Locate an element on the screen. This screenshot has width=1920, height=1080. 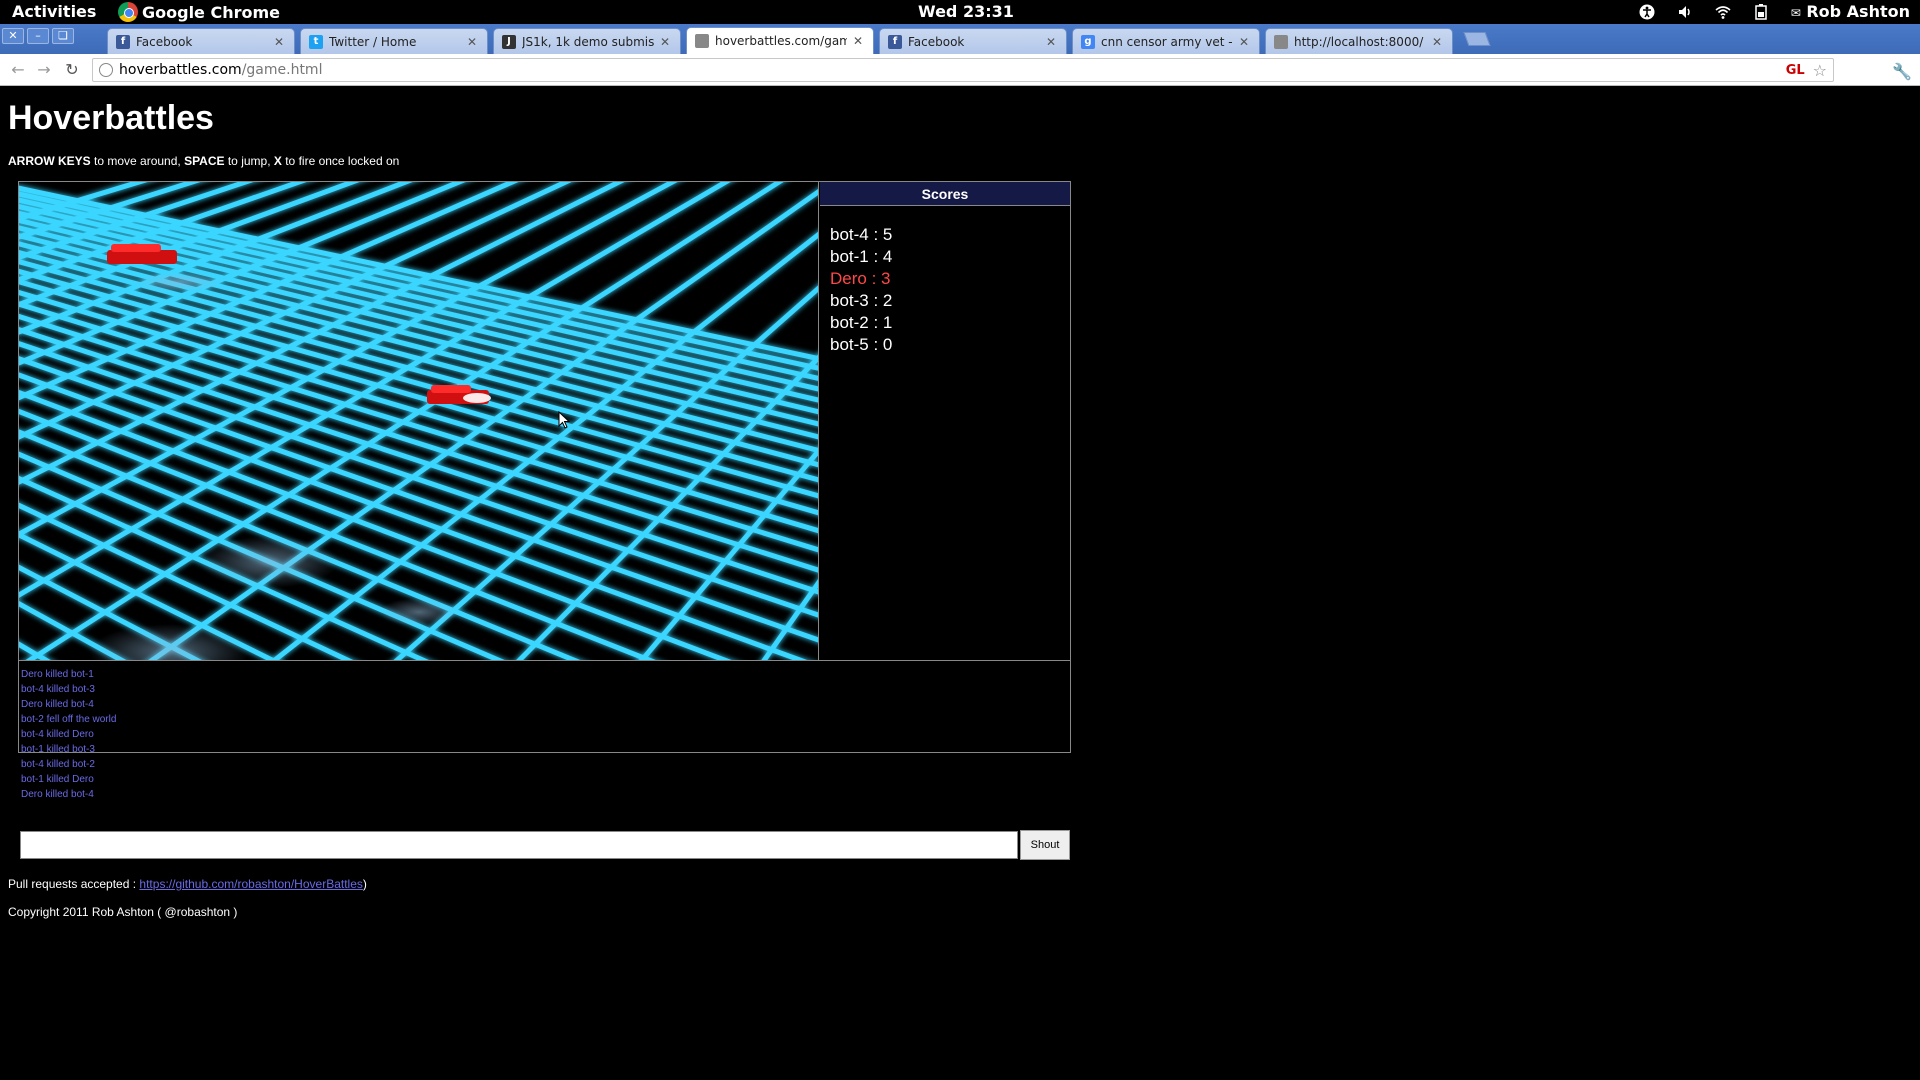
browser-tab: J JS1k, 1k demo submission ✕ is located at coordinates (587, 41).